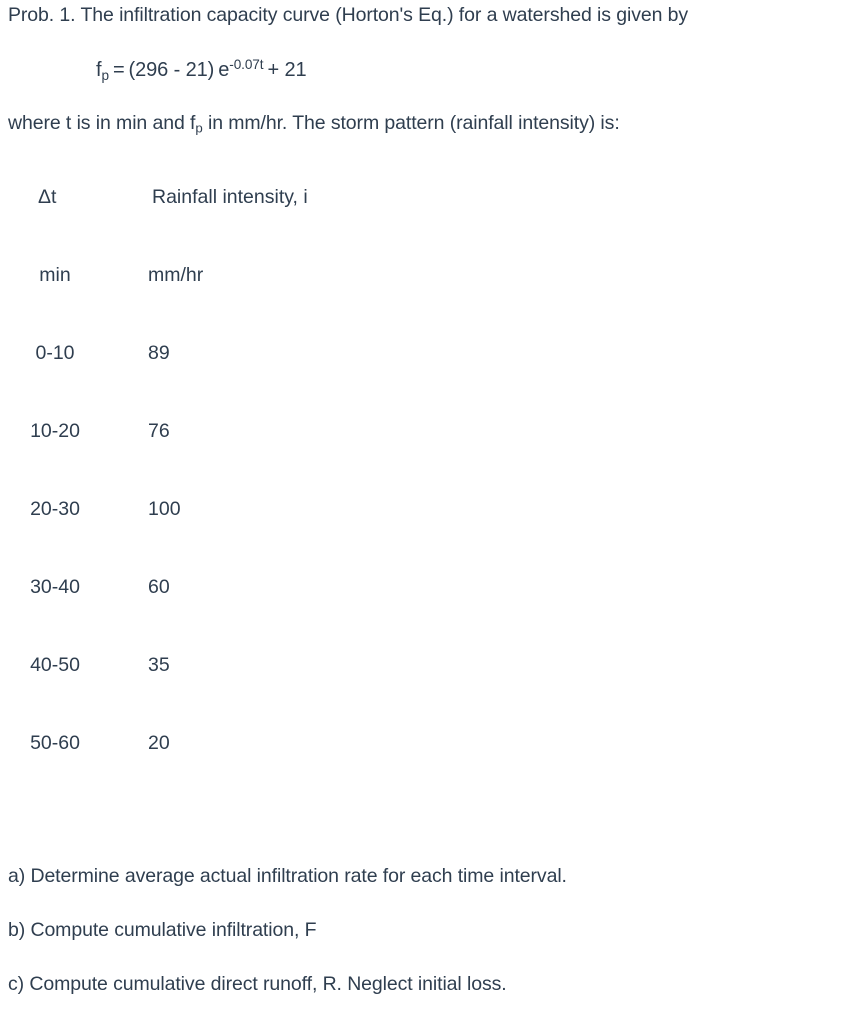 The height and width of the screenshot is (1013, 847). What do you see at coordinates (230, 197) in the screenshot?
I see `column-header-rainfall-intensity: Rainfall intensity, i` at bounding box center [230, 197].